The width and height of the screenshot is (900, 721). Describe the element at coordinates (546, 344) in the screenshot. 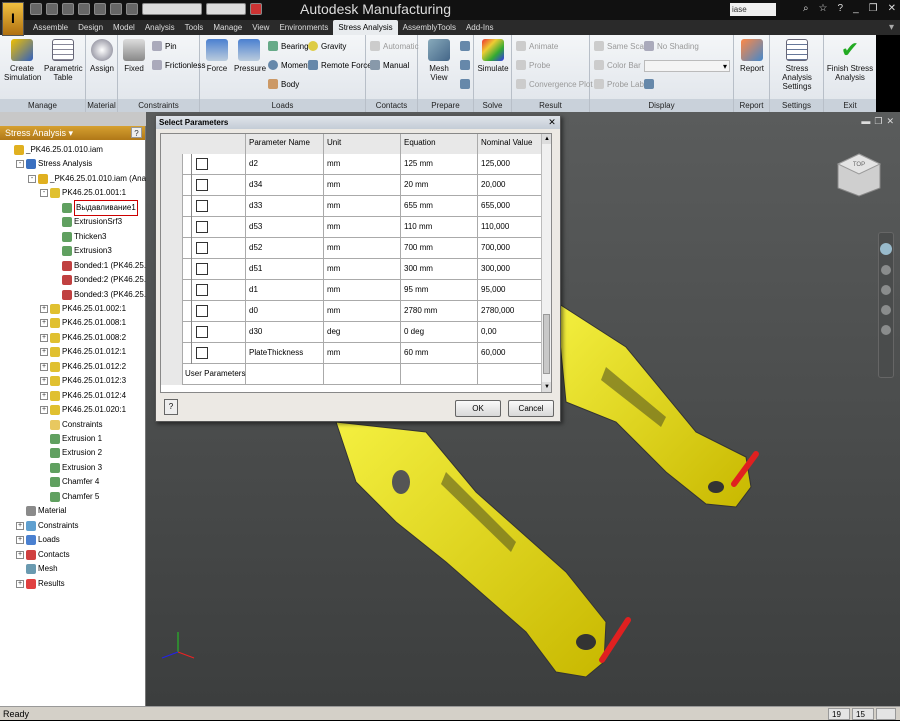

I see `scroll-thumb` at that location.